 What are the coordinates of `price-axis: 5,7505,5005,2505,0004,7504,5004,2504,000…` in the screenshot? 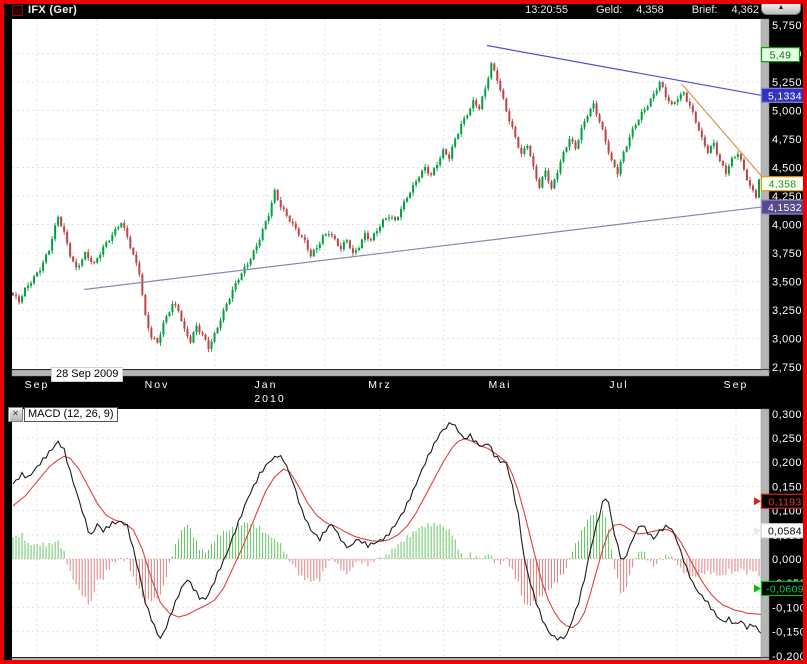 It's located at (787, 197).